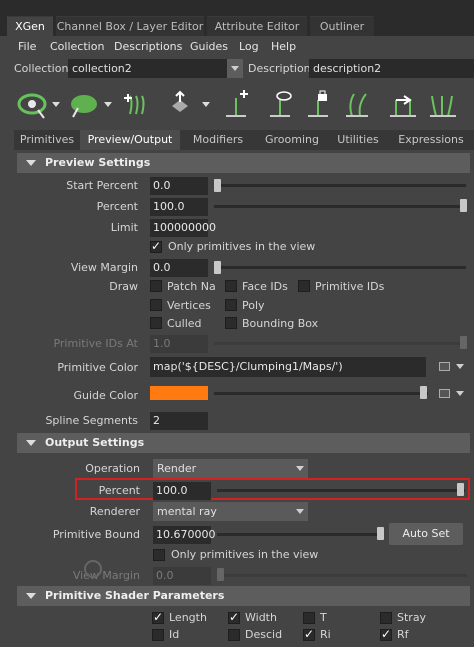 Image resolution: width=474 pixels, height=647 pixels. What do you see at coordinates (114, 511) in the screenshot?
I see `renderer-label: Renderer` at bounding box center [114, 511].